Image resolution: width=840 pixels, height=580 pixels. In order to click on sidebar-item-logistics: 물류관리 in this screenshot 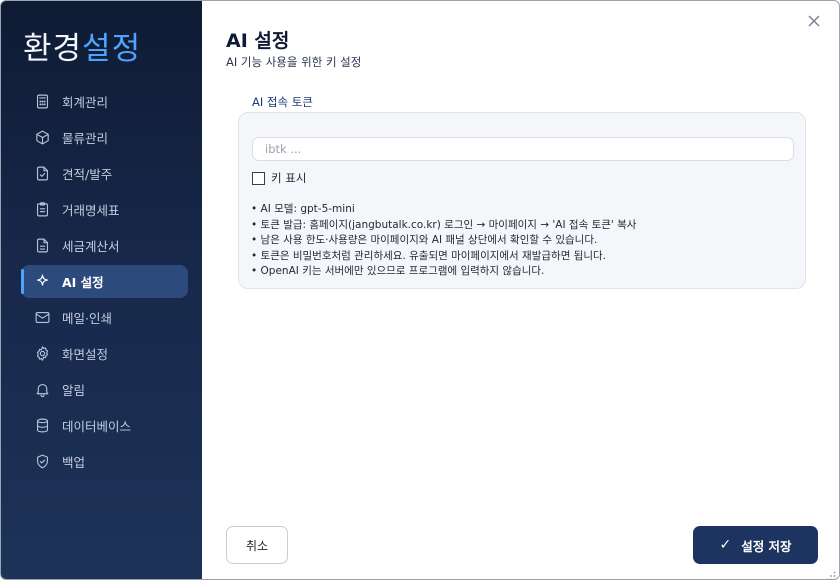, I will do `click(104, 137)`.